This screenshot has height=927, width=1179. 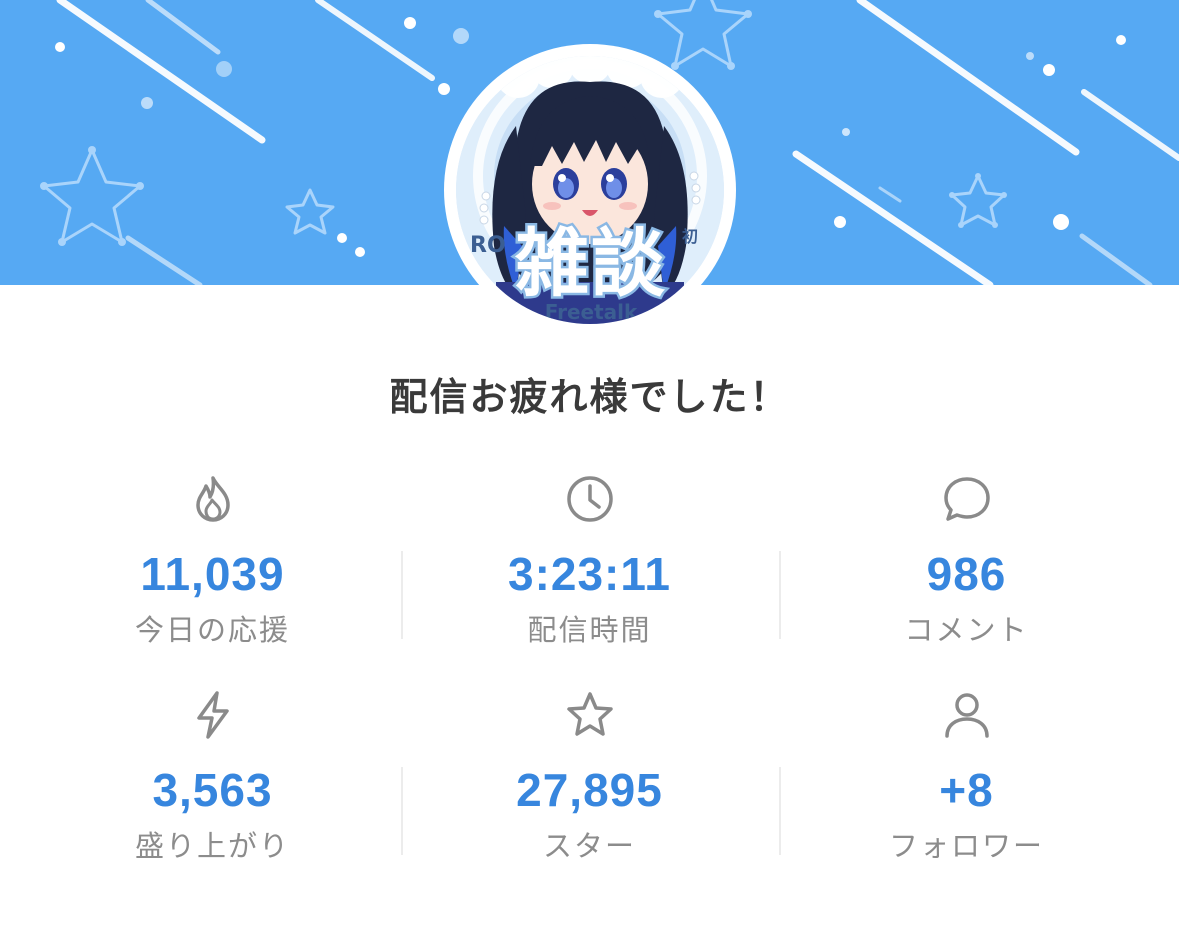 I want to click on stat-value: 986, so click(x=966, y=574).